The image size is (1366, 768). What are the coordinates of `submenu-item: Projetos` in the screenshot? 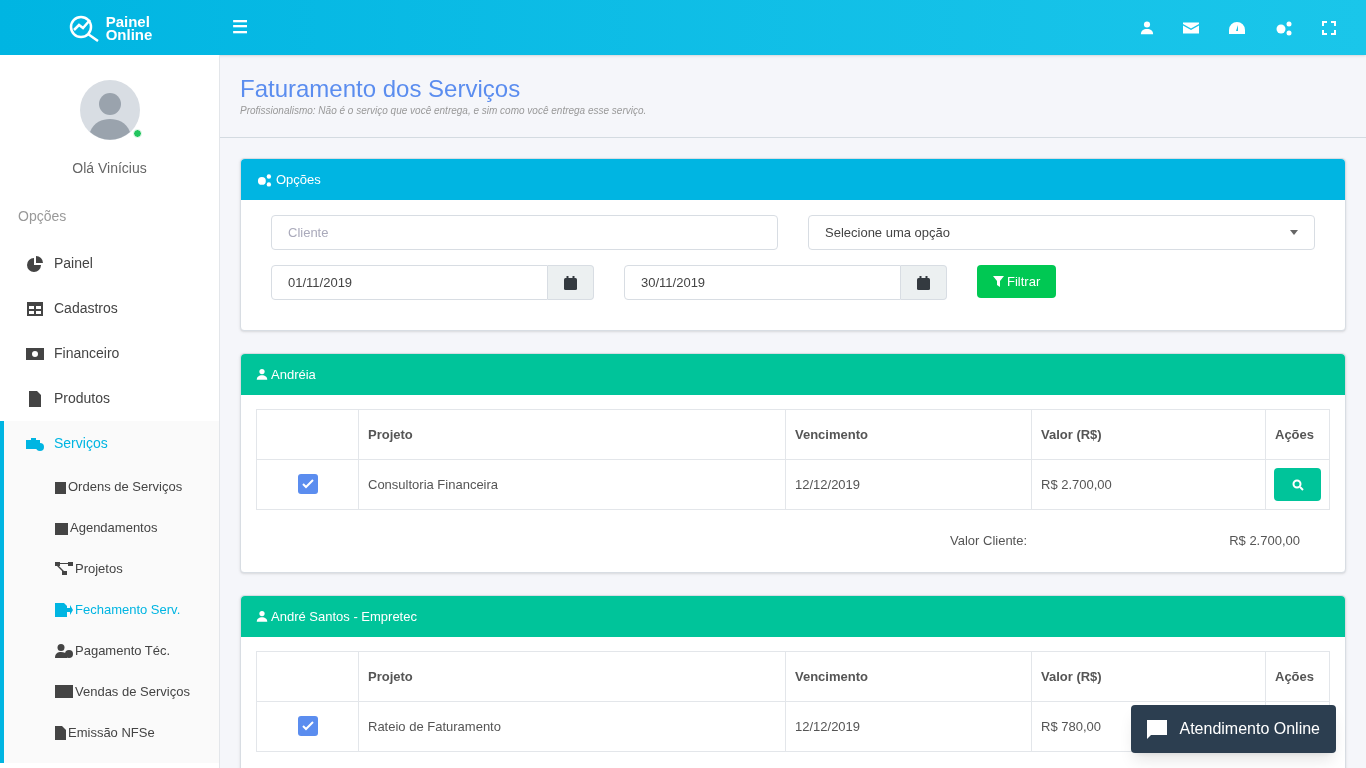 It's located at (111, 568).